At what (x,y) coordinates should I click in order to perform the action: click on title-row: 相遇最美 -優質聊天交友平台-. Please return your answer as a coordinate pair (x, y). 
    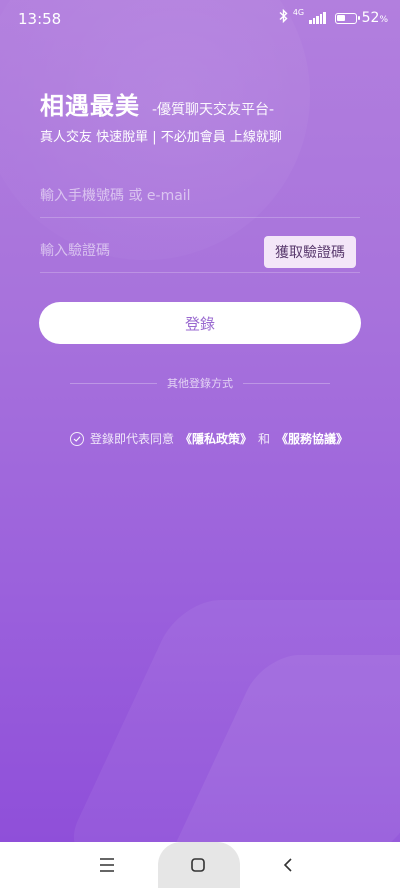
    Looking at the image, I should click on (157, 103).